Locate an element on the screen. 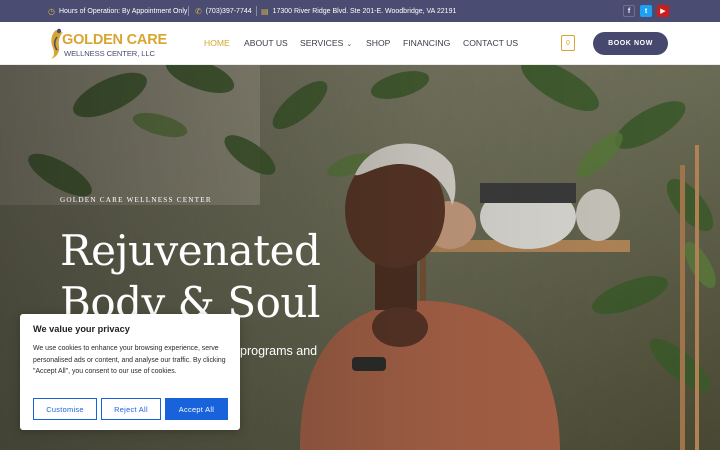 The width and height of the screenshot is (720, 450). social-links: f t ▶ is located at coordinates (646, 11).